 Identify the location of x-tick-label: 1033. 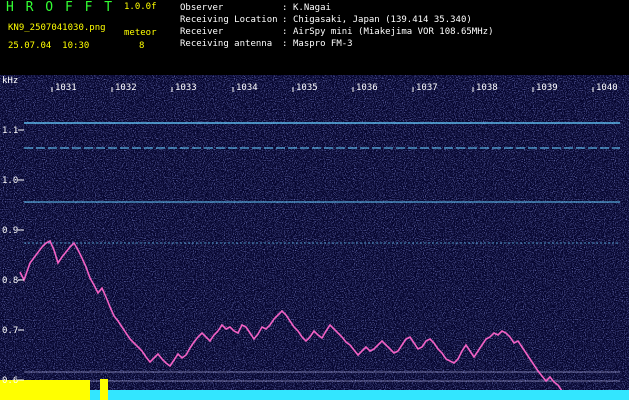
(186, 88).